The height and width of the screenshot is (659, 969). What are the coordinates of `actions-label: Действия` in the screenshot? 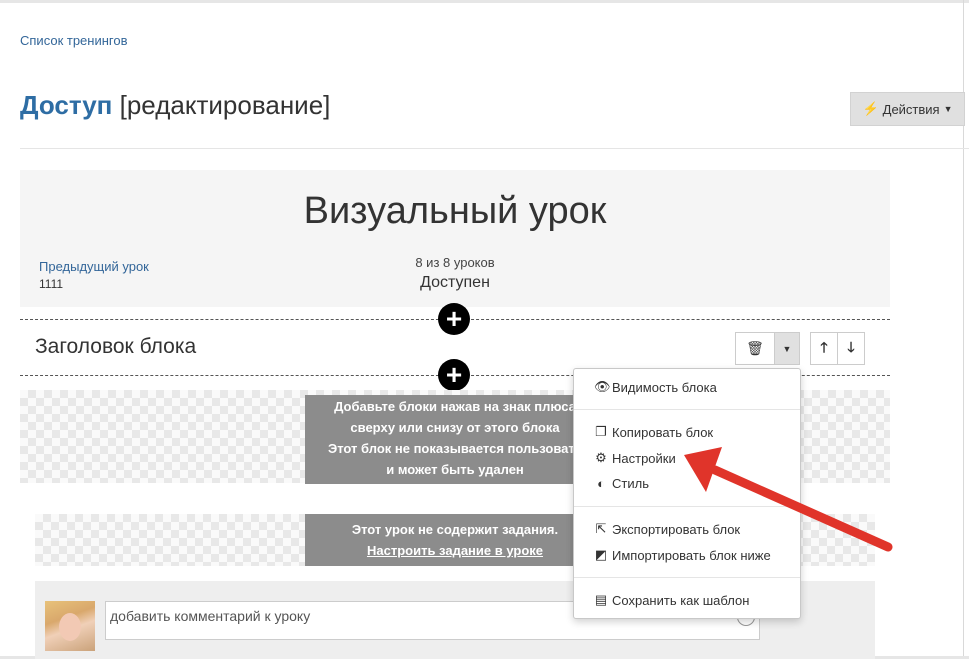 It's located at (911, 109).